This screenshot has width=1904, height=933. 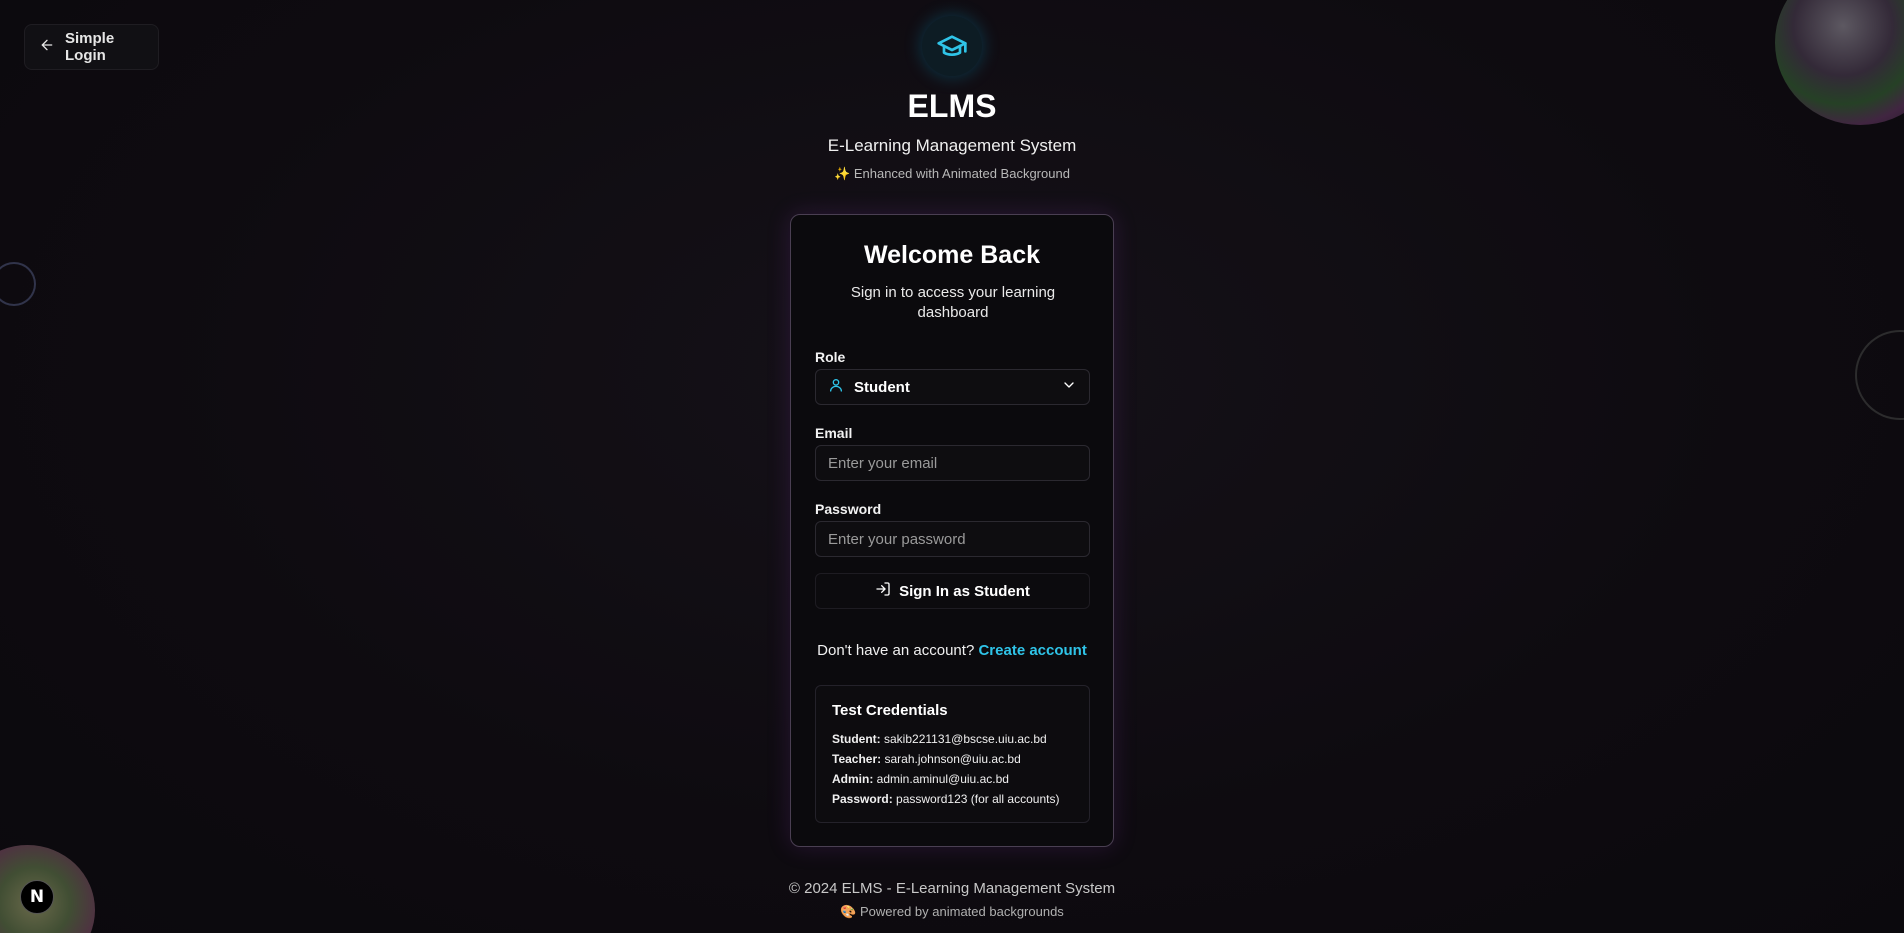 I want to click on decorative-ring-left, so click(x=18, y=284).